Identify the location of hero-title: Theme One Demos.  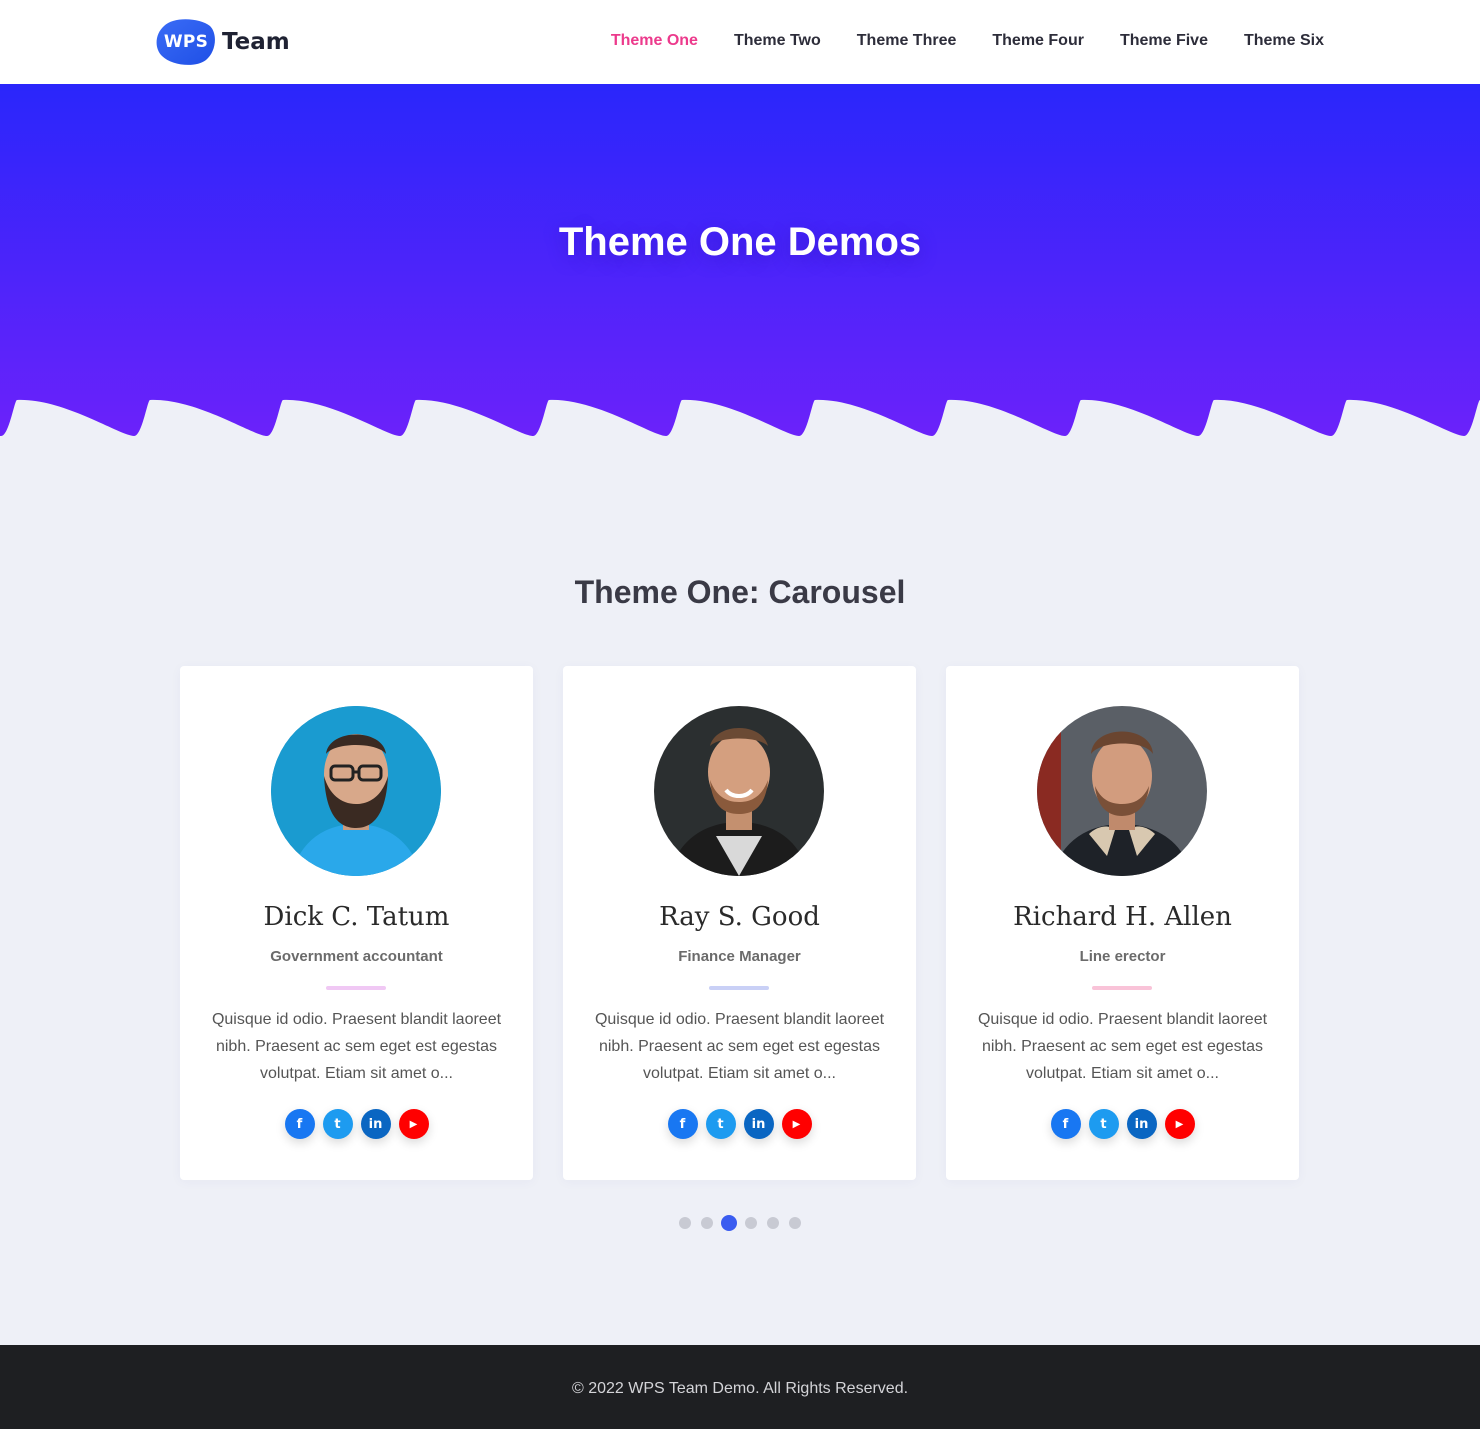
(740, 242).